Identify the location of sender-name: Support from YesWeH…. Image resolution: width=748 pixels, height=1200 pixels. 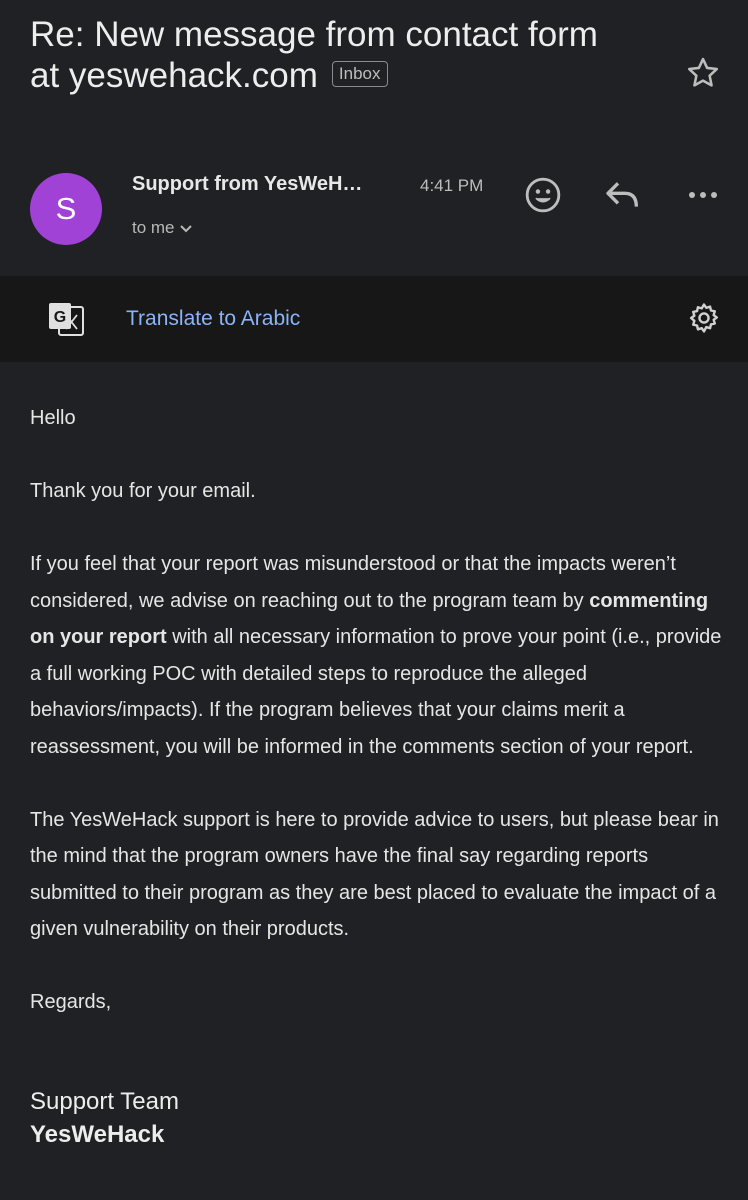
(247, 184).